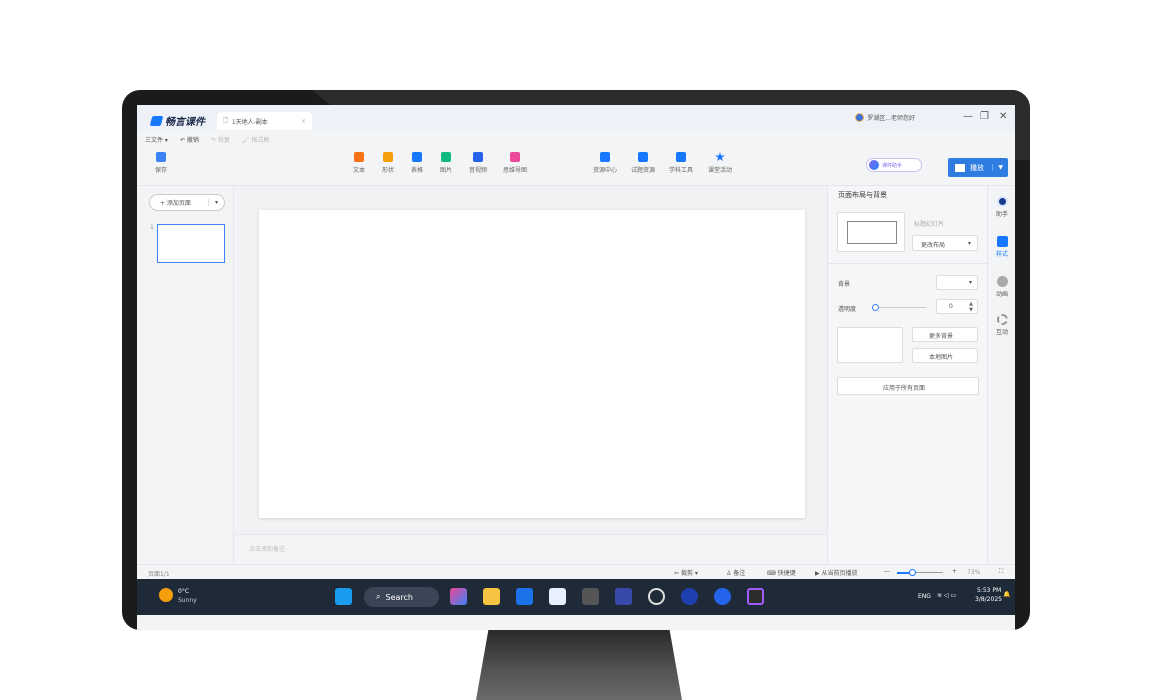 The height and width of the screenshot is (700, 1152). I want to click on right-tab-strip: 助手 样式 动画 互动, so click(1001, 375).